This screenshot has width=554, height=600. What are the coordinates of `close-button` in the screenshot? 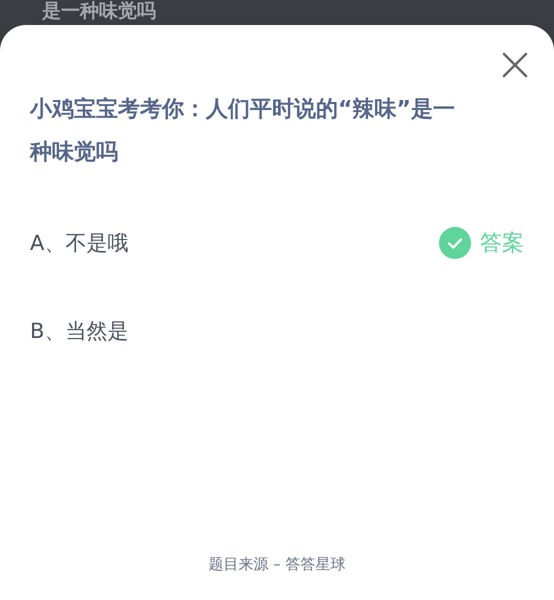 It's located at (515, 65).